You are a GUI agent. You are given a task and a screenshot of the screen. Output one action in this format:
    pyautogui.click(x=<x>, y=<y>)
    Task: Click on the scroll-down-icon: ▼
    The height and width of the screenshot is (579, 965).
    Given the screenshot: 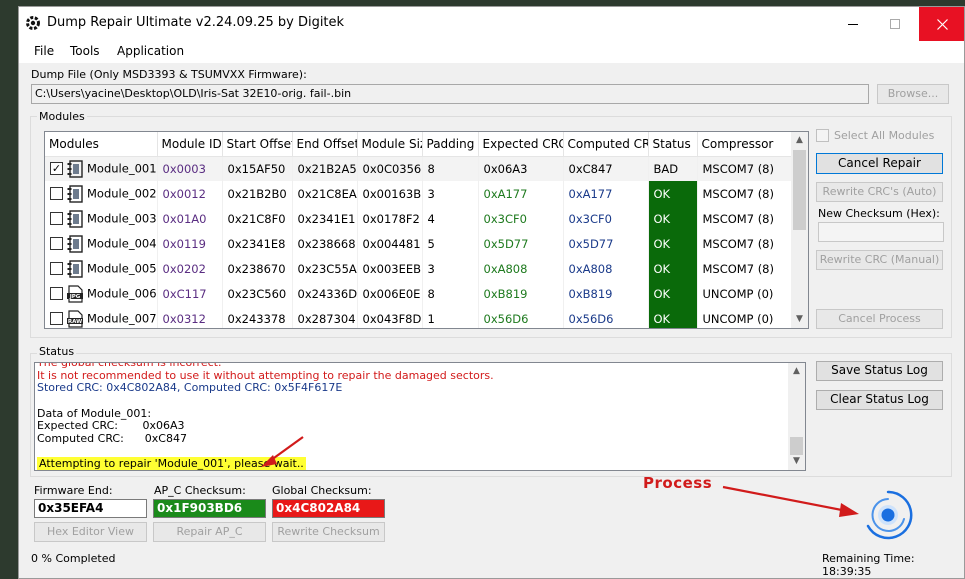 What is the action you would take?
    pyautogui.click(x=799, y=319)
    